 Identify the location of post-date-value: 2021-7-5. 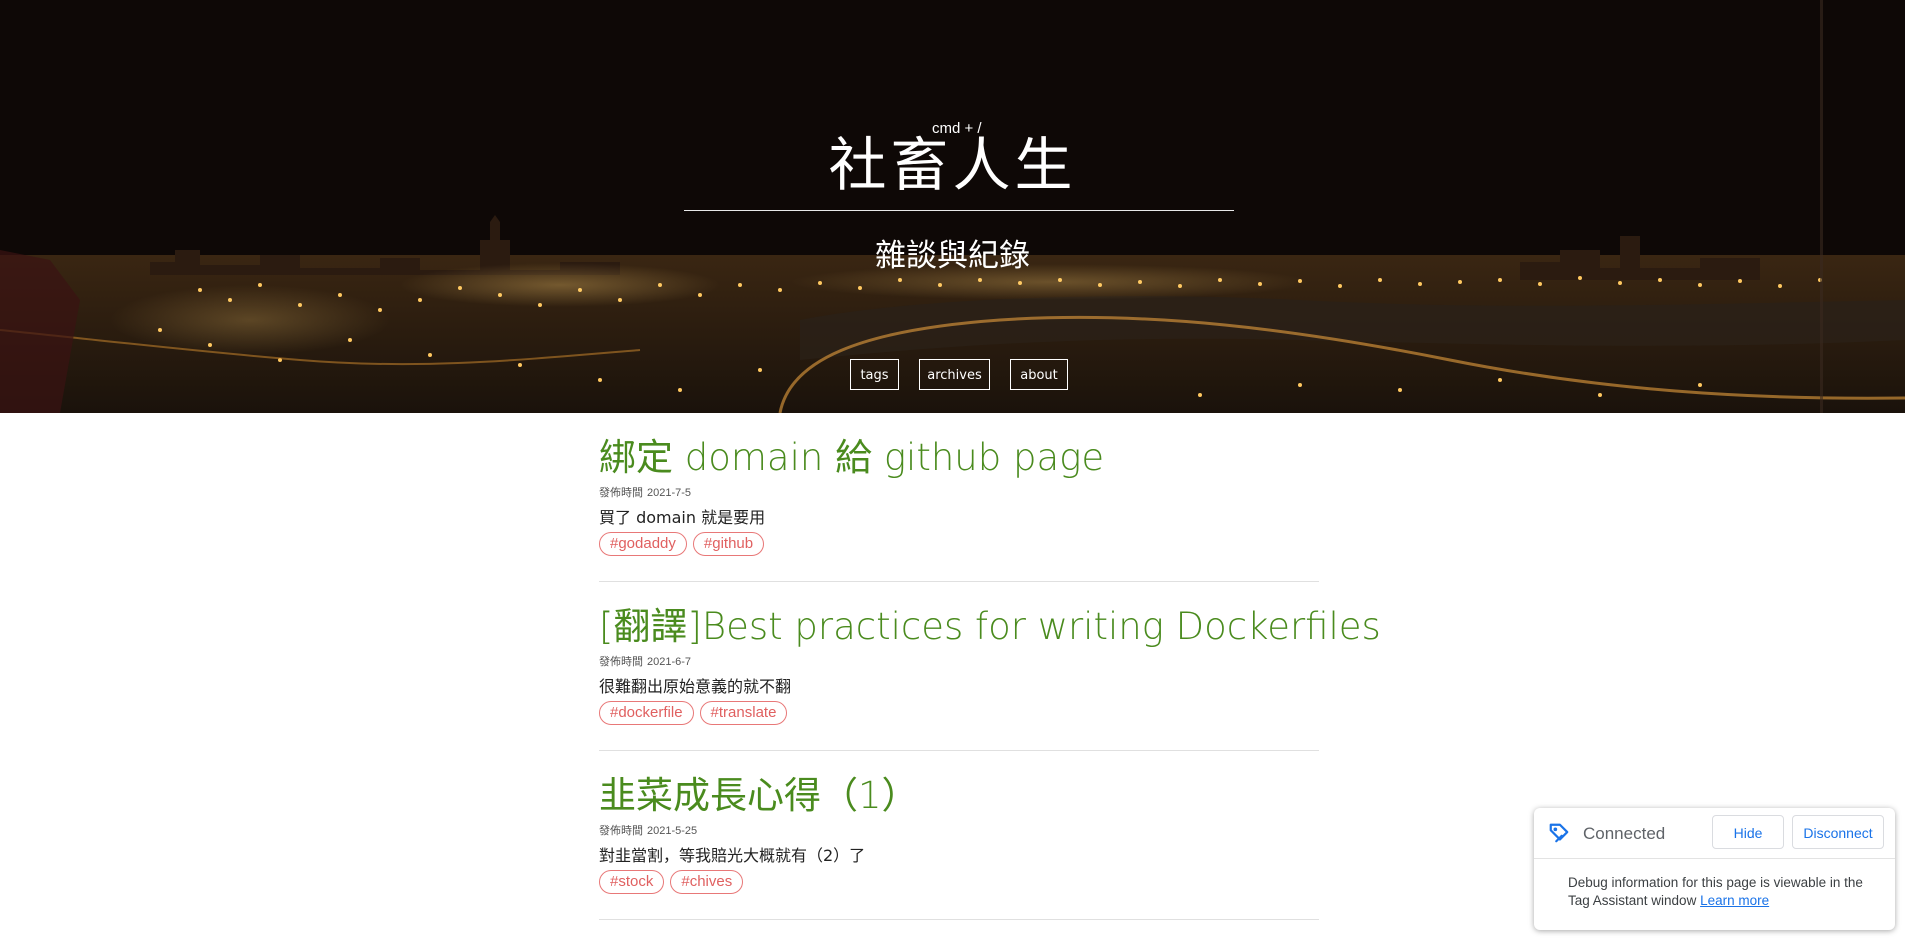
(669, 493).